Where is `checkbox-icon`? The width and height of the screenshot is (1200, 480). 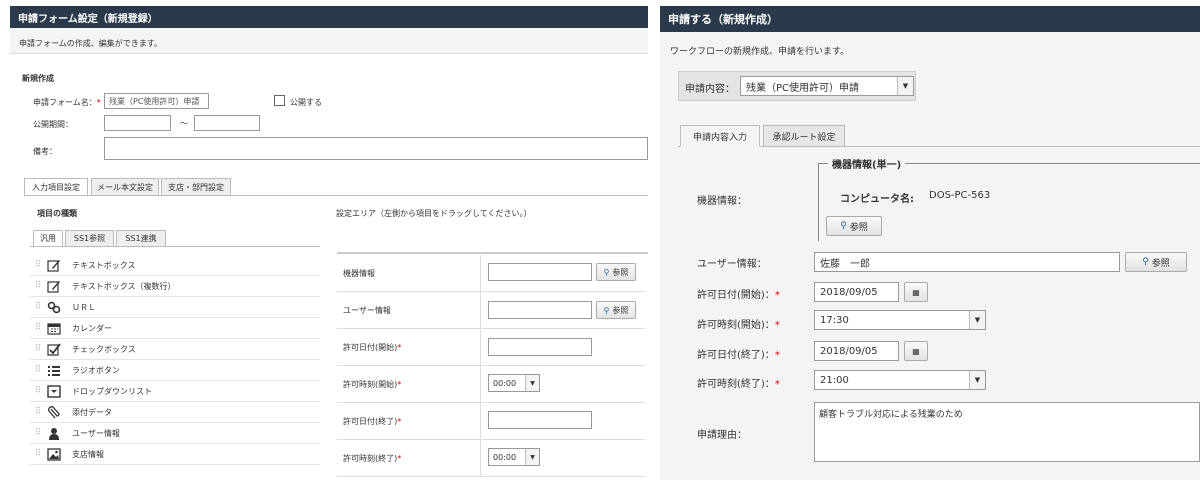
checkbox-icon is located at coordinates (54, 349).